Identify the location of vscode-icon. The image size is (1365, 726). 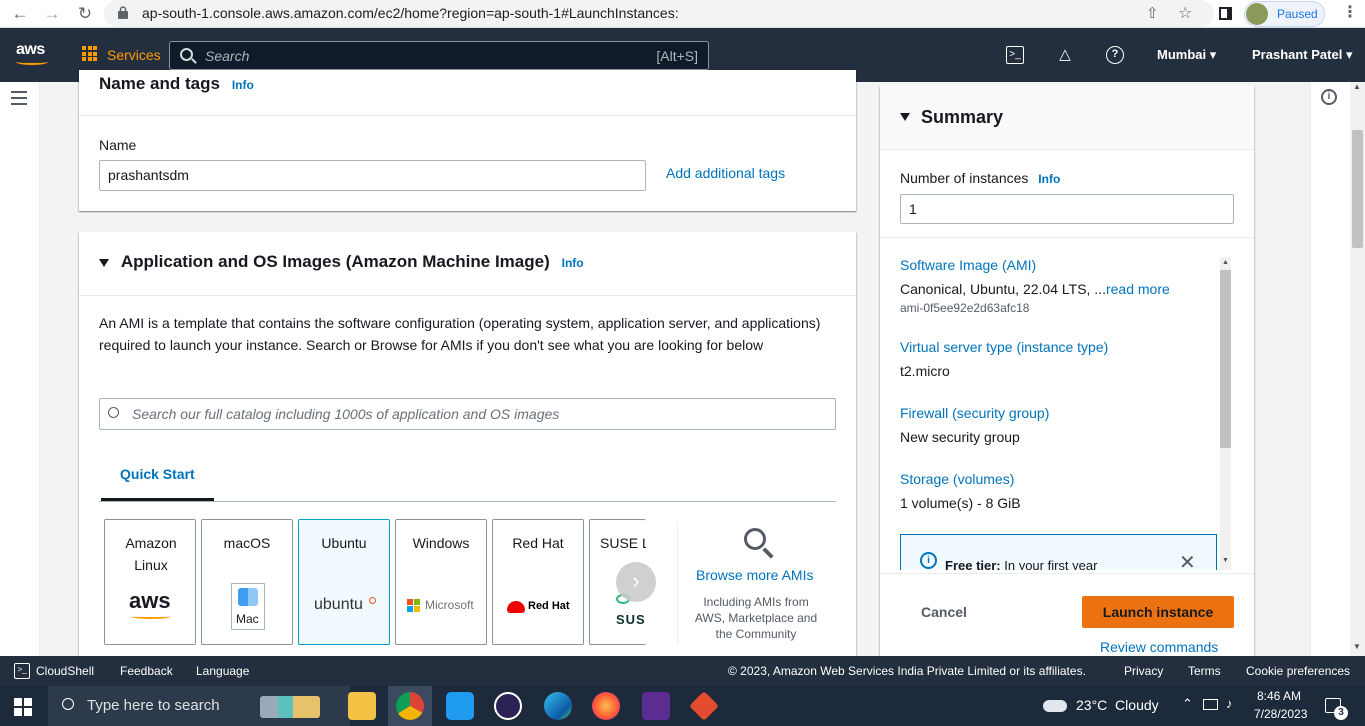
(460, 706).